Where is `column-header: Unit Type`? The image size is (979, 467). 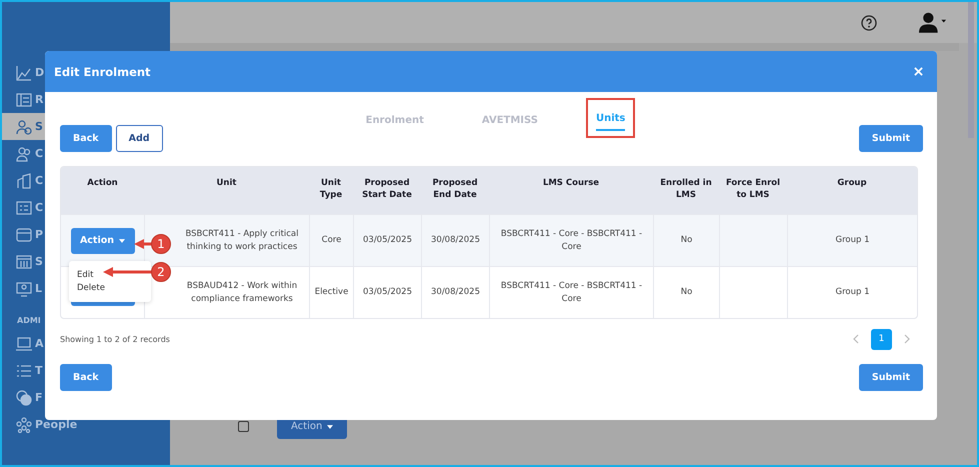
column-header: Unit Type is located at coordinates (331, 189).